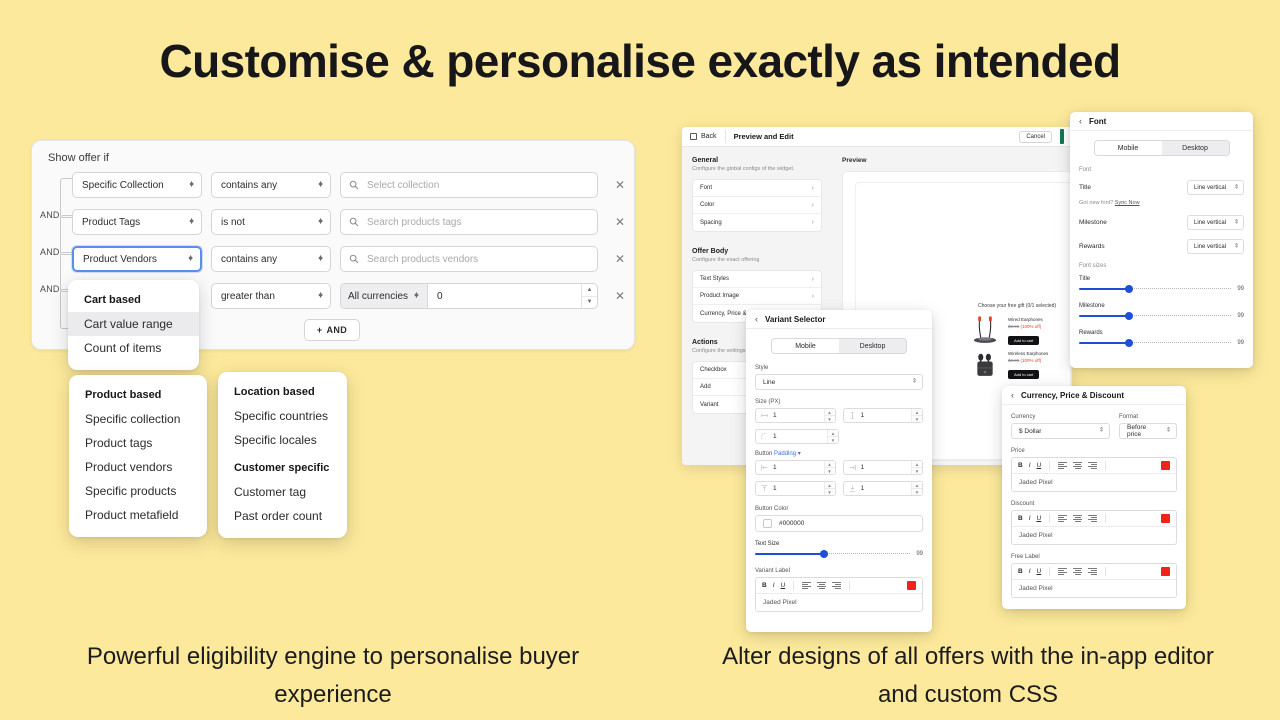 The height and width of the screenshot is (720, 1280). What do you see at coordinates (795, 488) in the screenshot?
I see `padding-top-input: 1 ▲ ▼` at bounding box center [795, 488].